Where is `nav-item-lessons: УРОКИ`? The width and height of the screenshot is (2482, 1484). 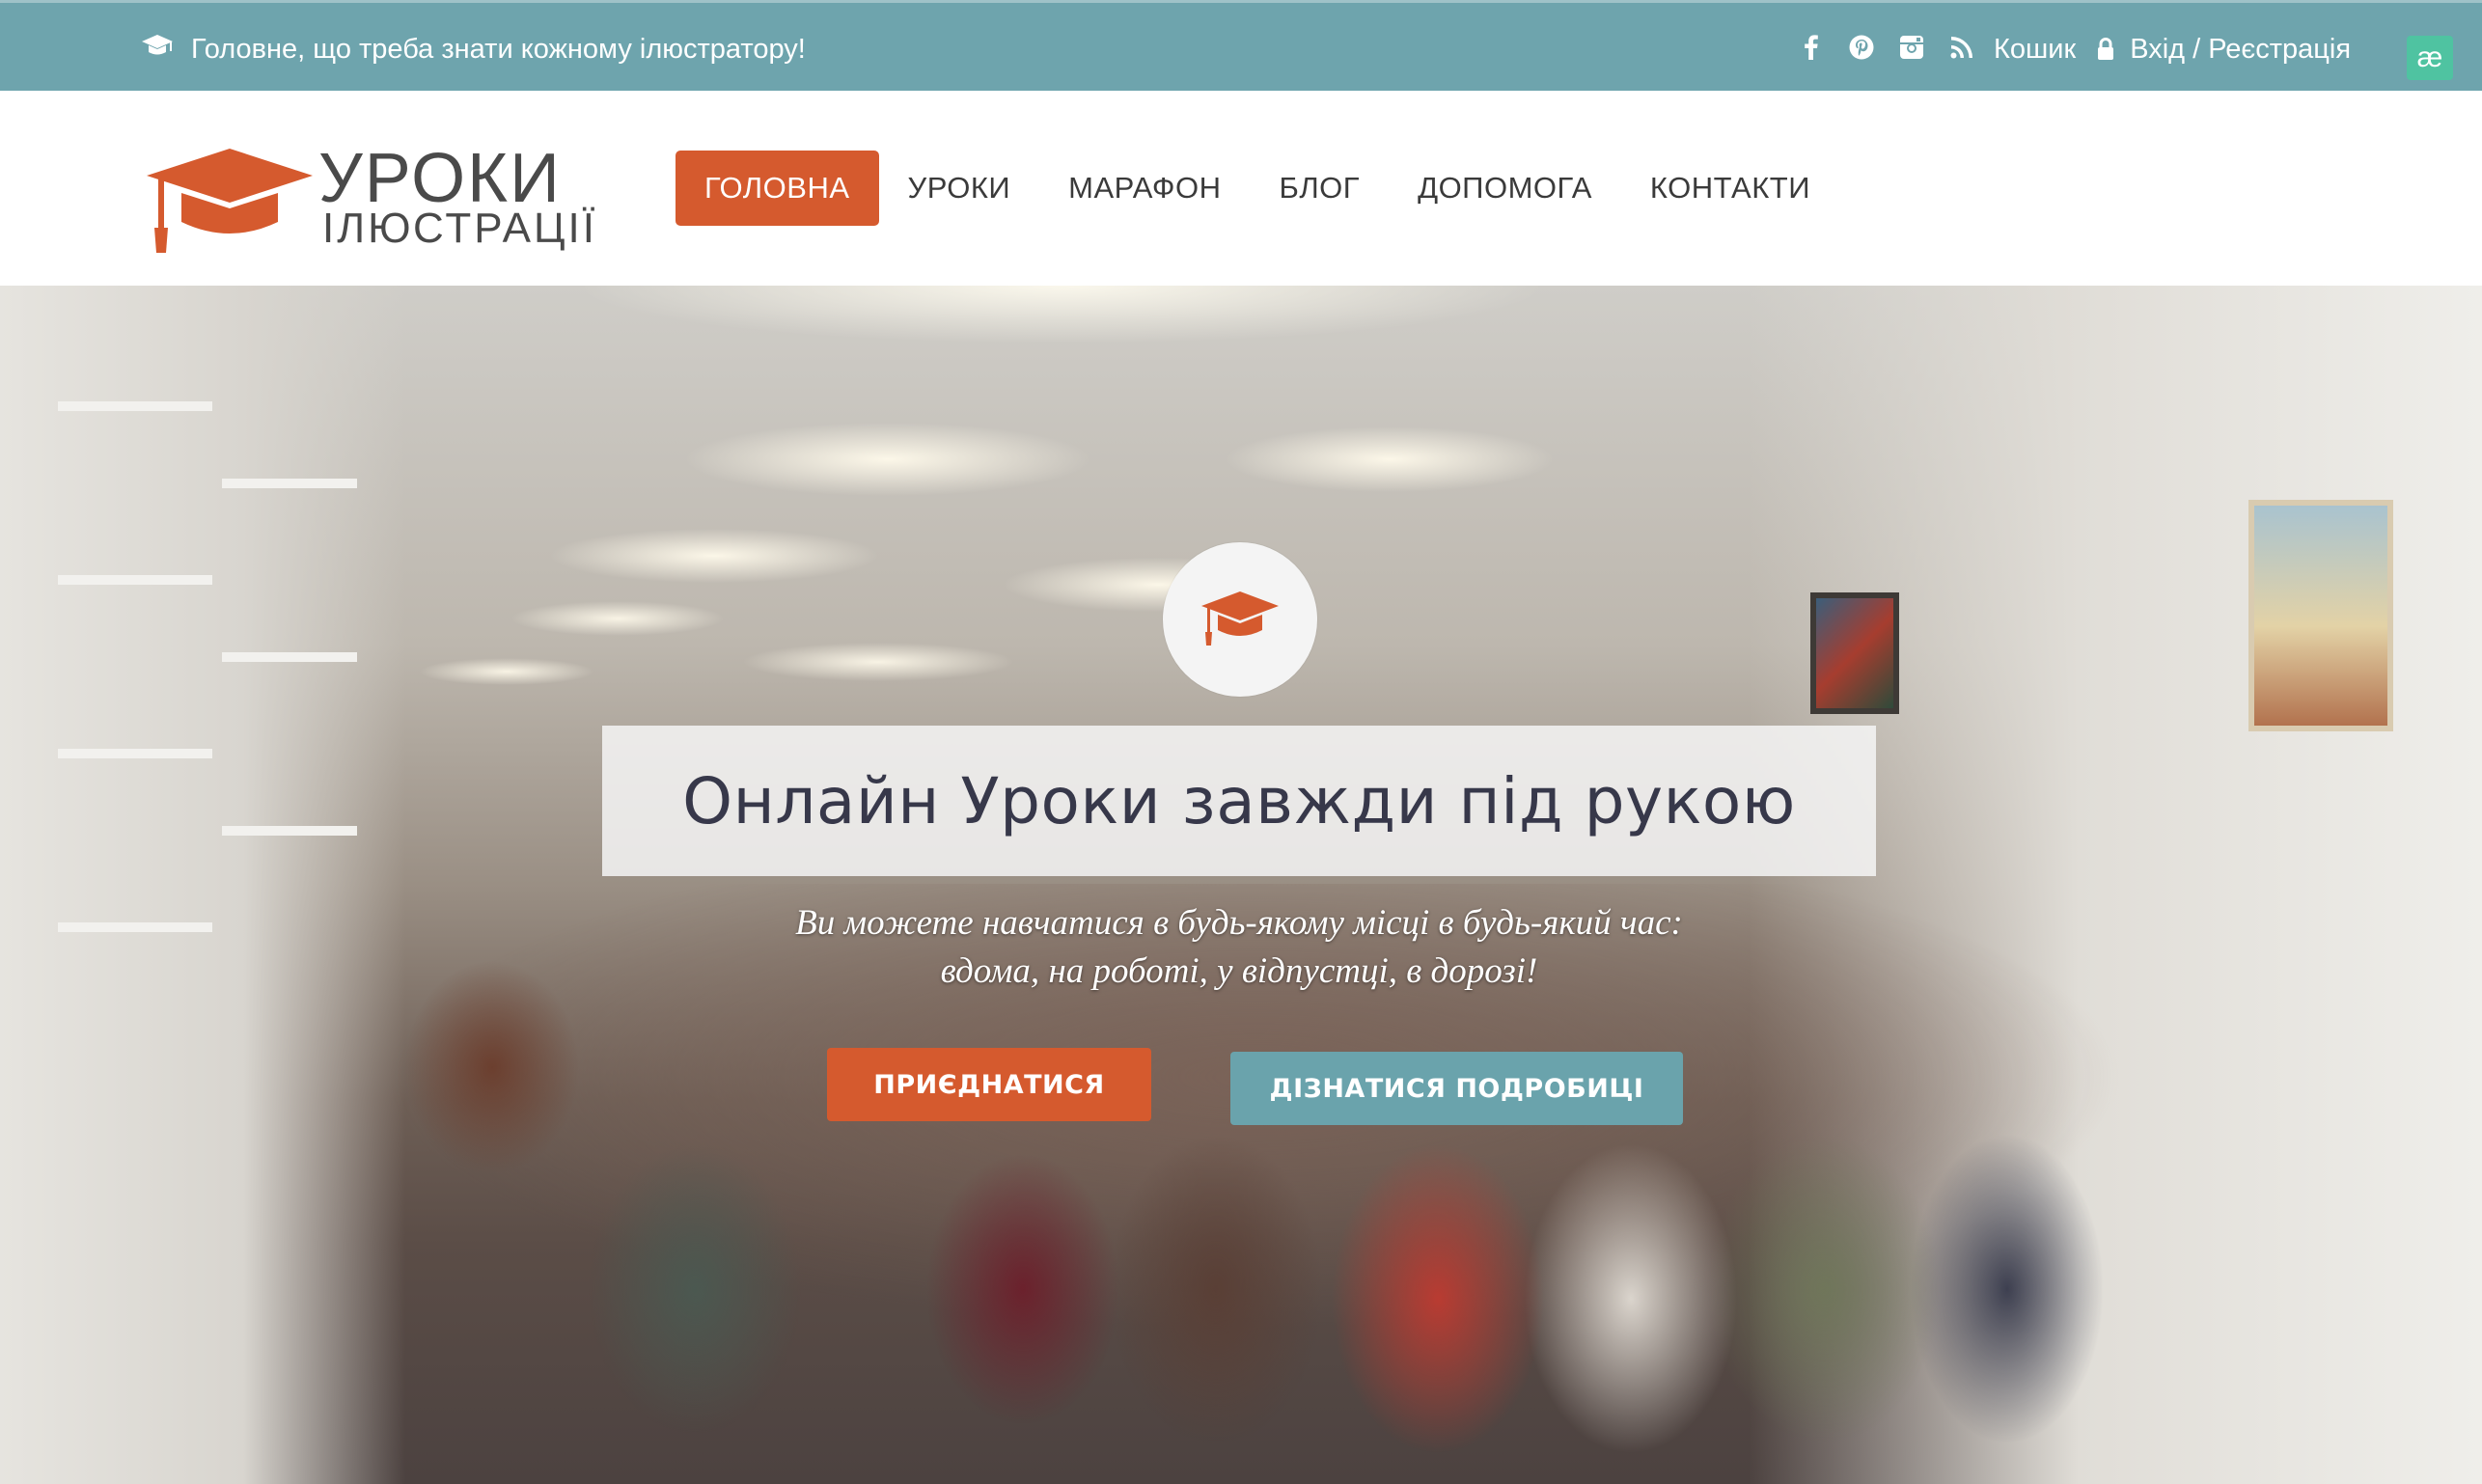 nav-item-lessons: УРОКИ is located at coordinates (959, 188).